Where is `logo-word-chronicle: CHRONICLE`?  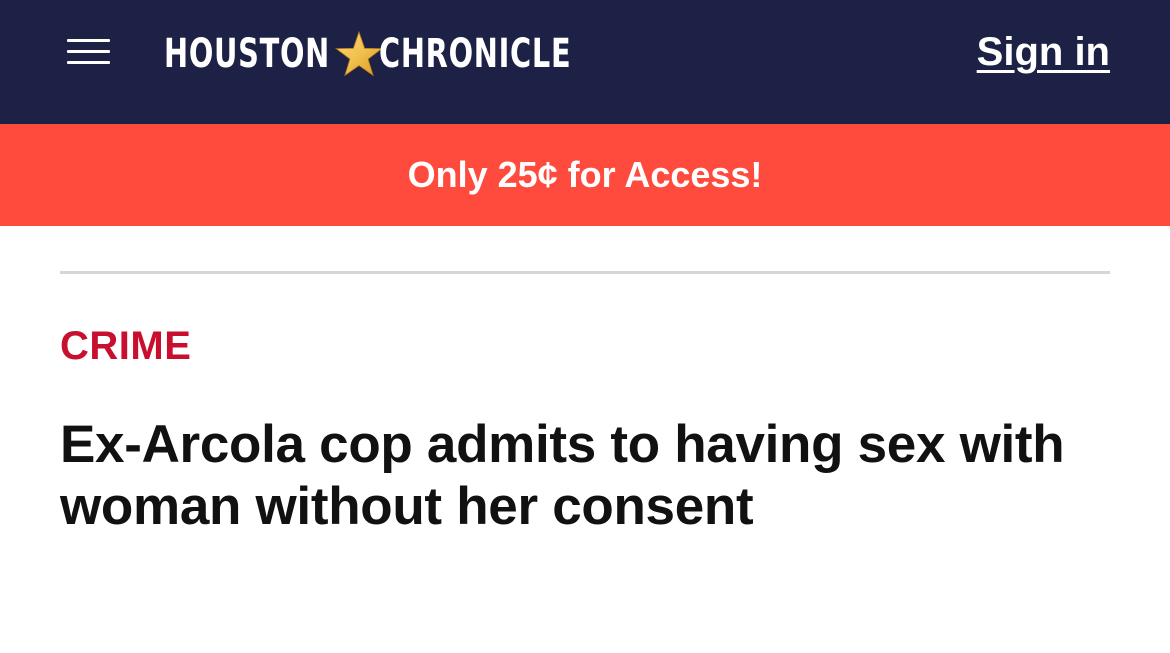
logo-word-chronicle: CHRONICLE is located at coordinates (474, 54).